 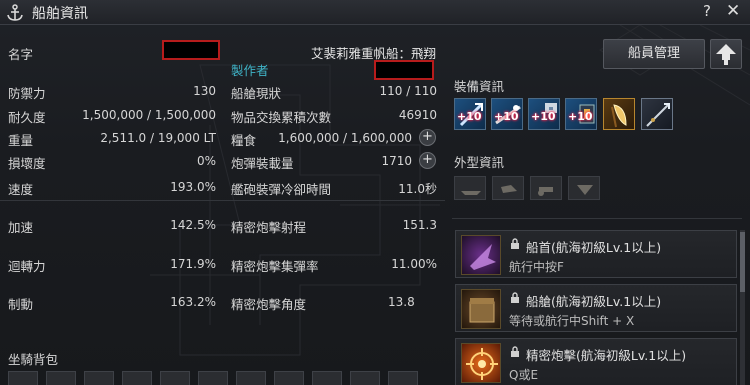 What do you see at coordinates (269, 304) in the screenshot?
I see `precision-angle-label: 精密炮擊角度` at bounding box center [269, 304].